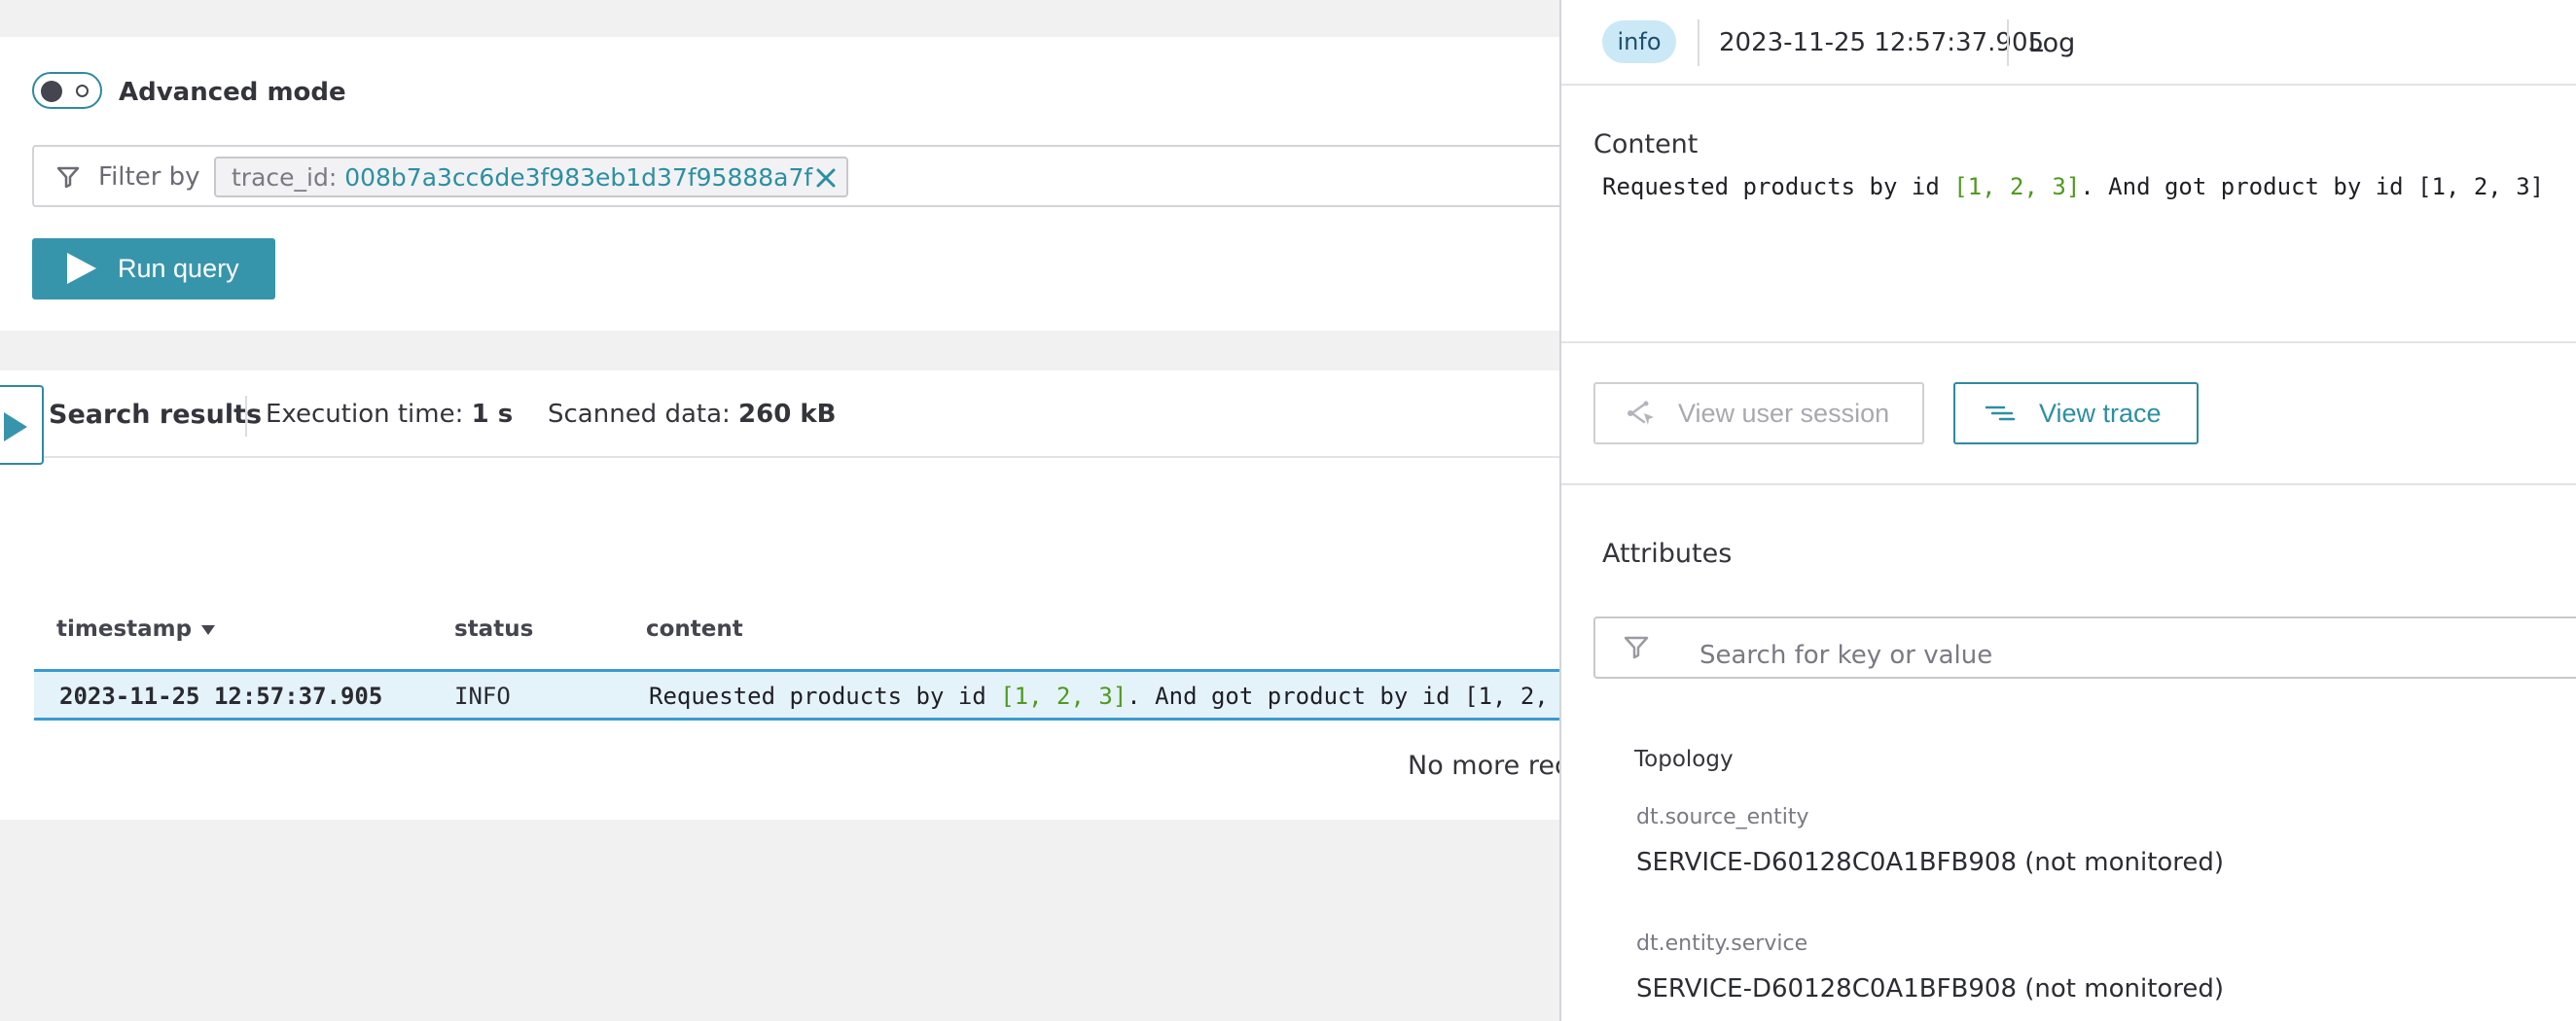  I want to click on expand-panel-button, so click(22, 425).